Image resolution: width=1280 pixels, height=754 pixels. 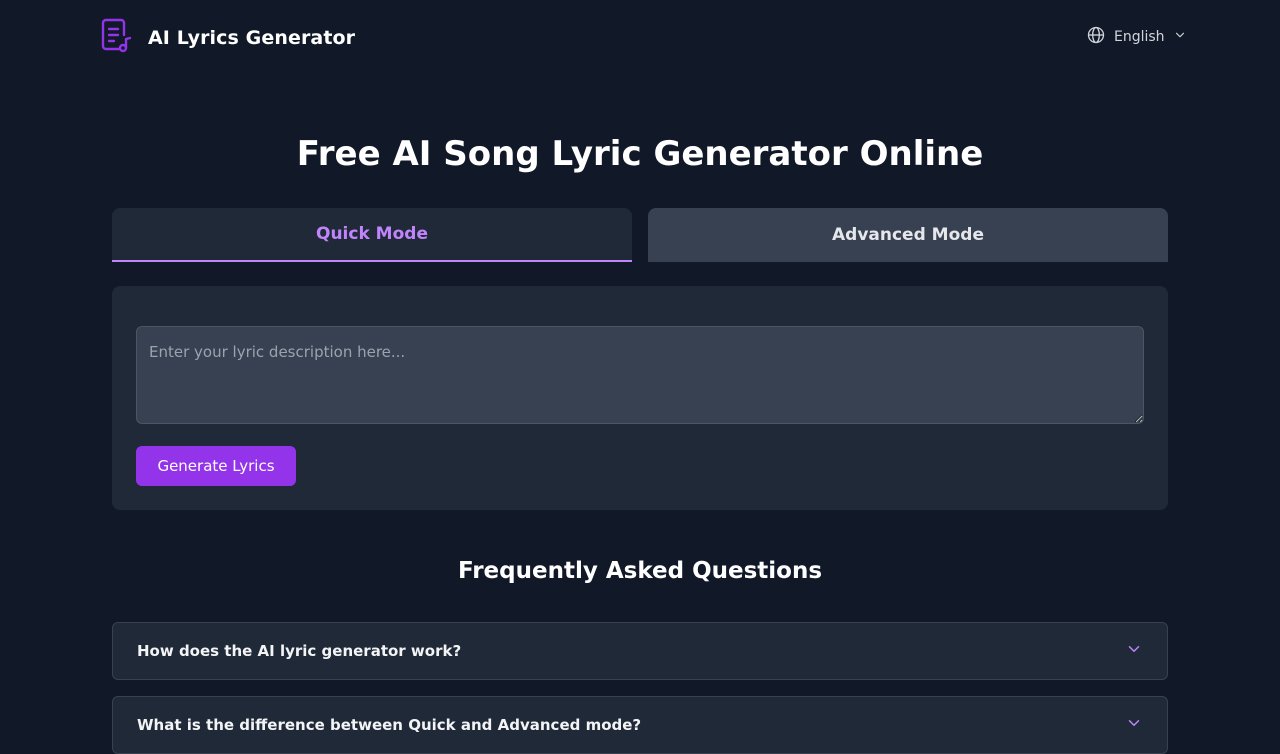 I want to click on language-selector: English, so click(x=1136, y=37).